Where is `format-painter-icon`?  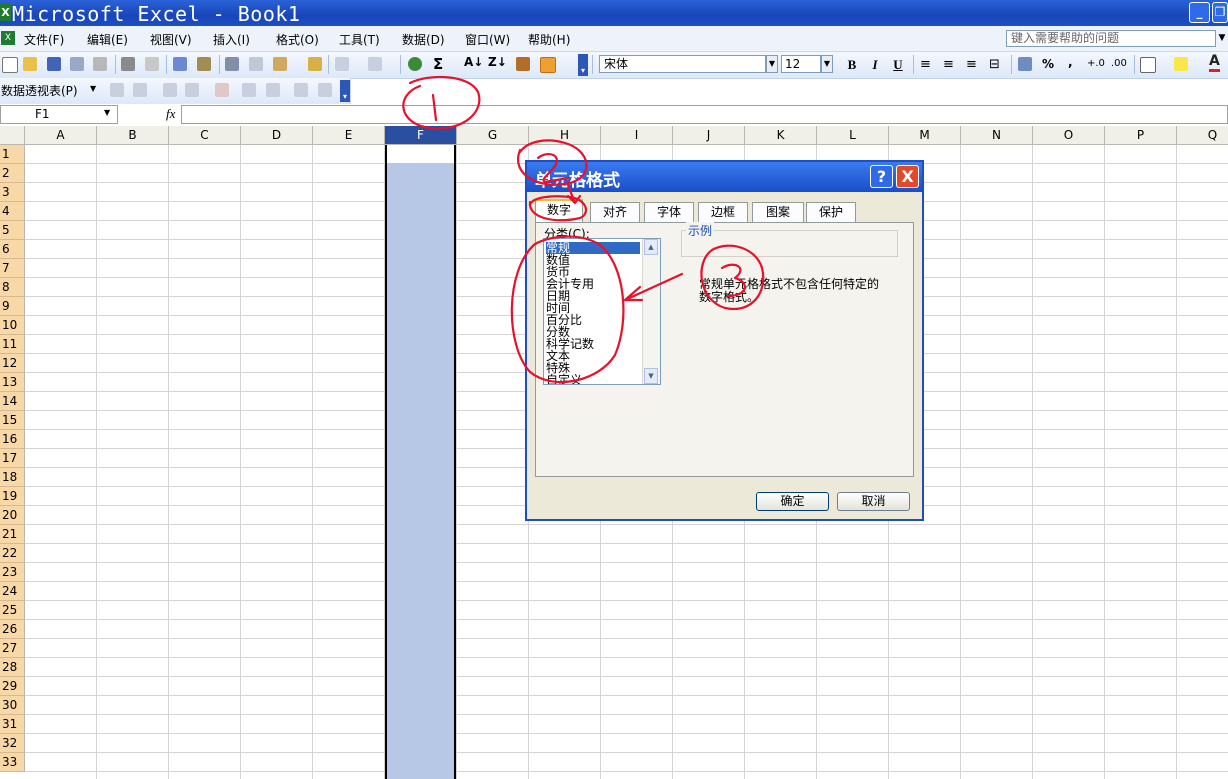 format-painter-icon is located at coordinates (315, 64).